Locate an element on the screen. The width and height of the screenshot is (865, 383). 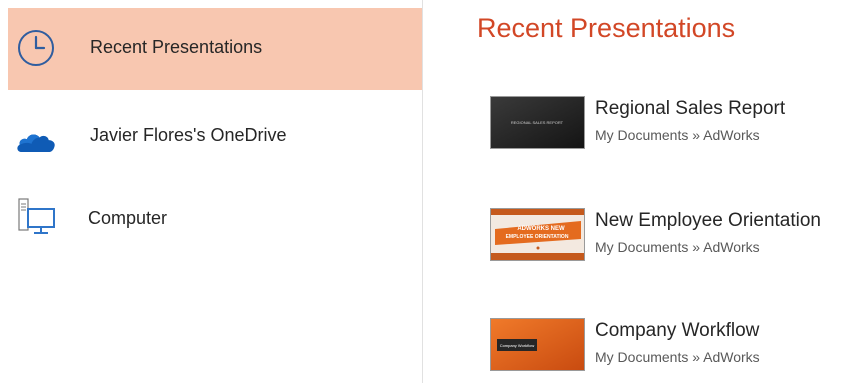
thumbnail-text: EMPLOYEE ORIENTATION is located at coordinates (537, 237).